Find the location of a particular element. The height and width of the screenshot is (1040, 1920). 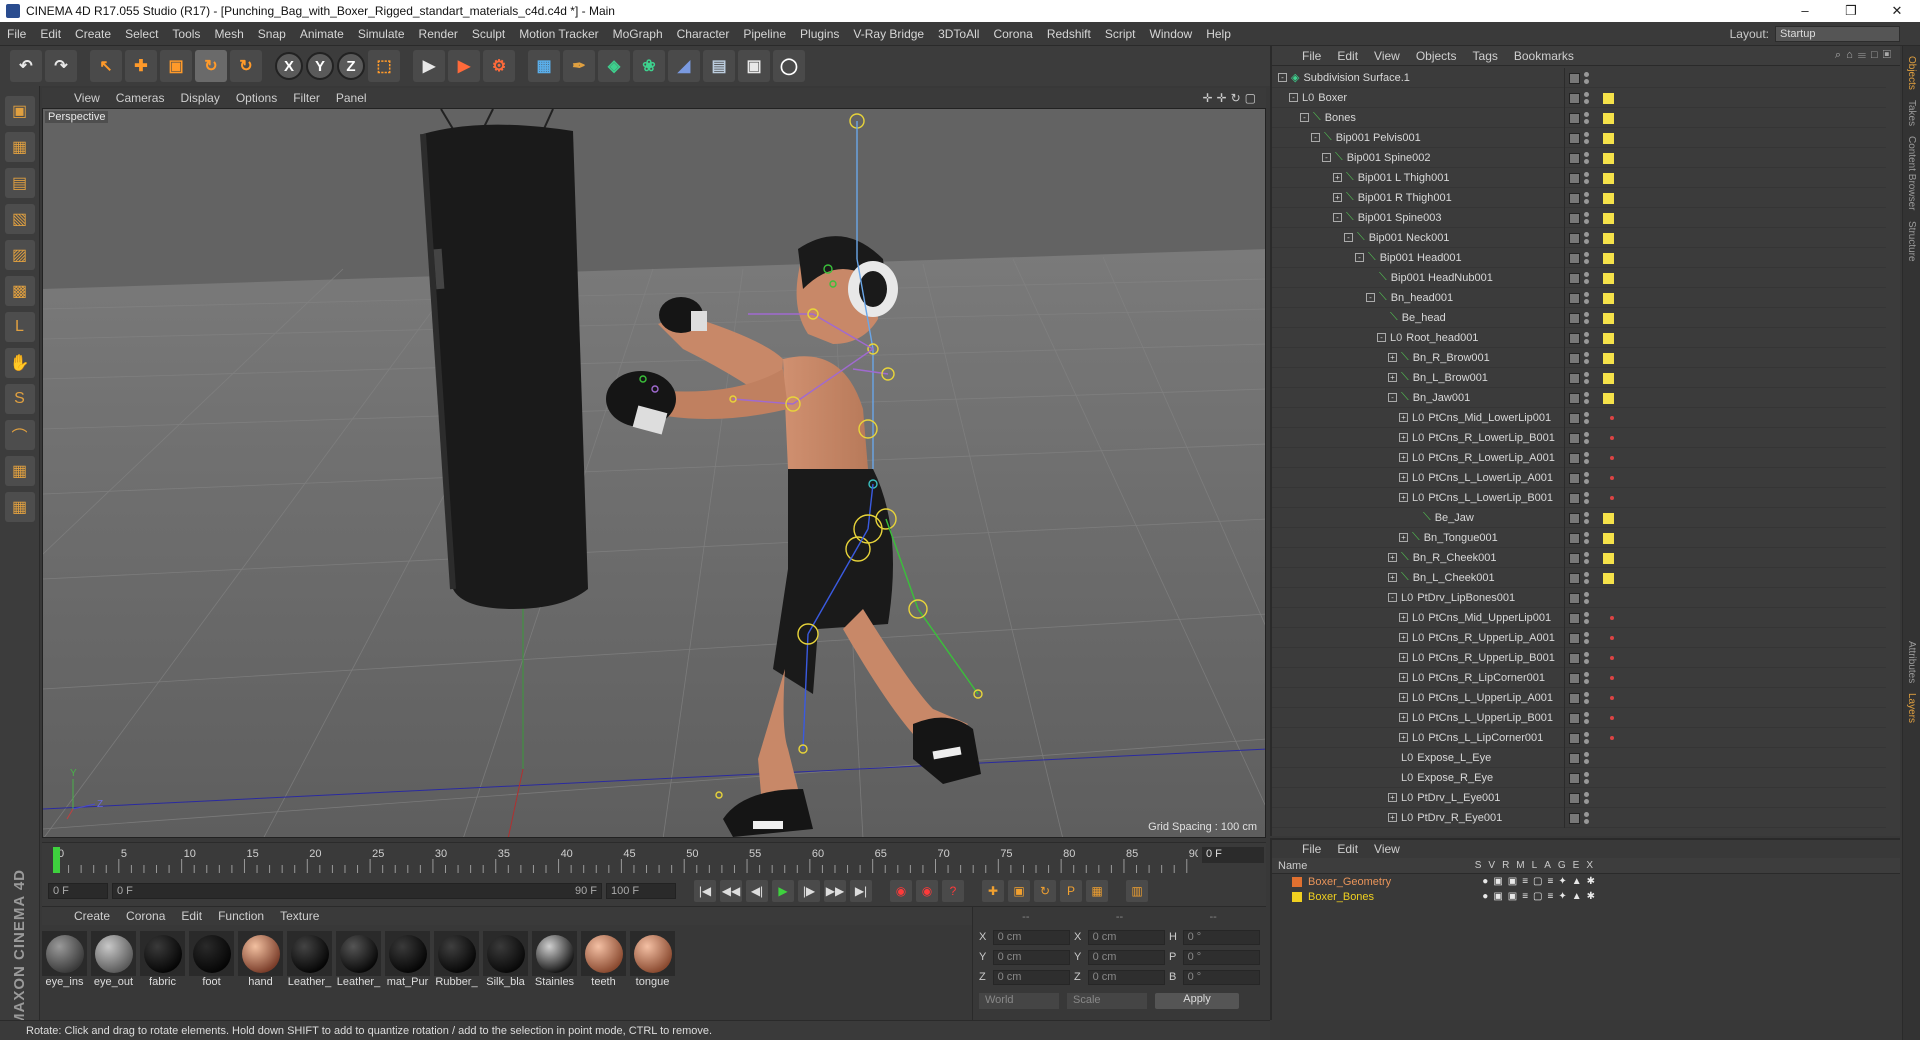

menu-create: Create is located at coordinates (93, 34).